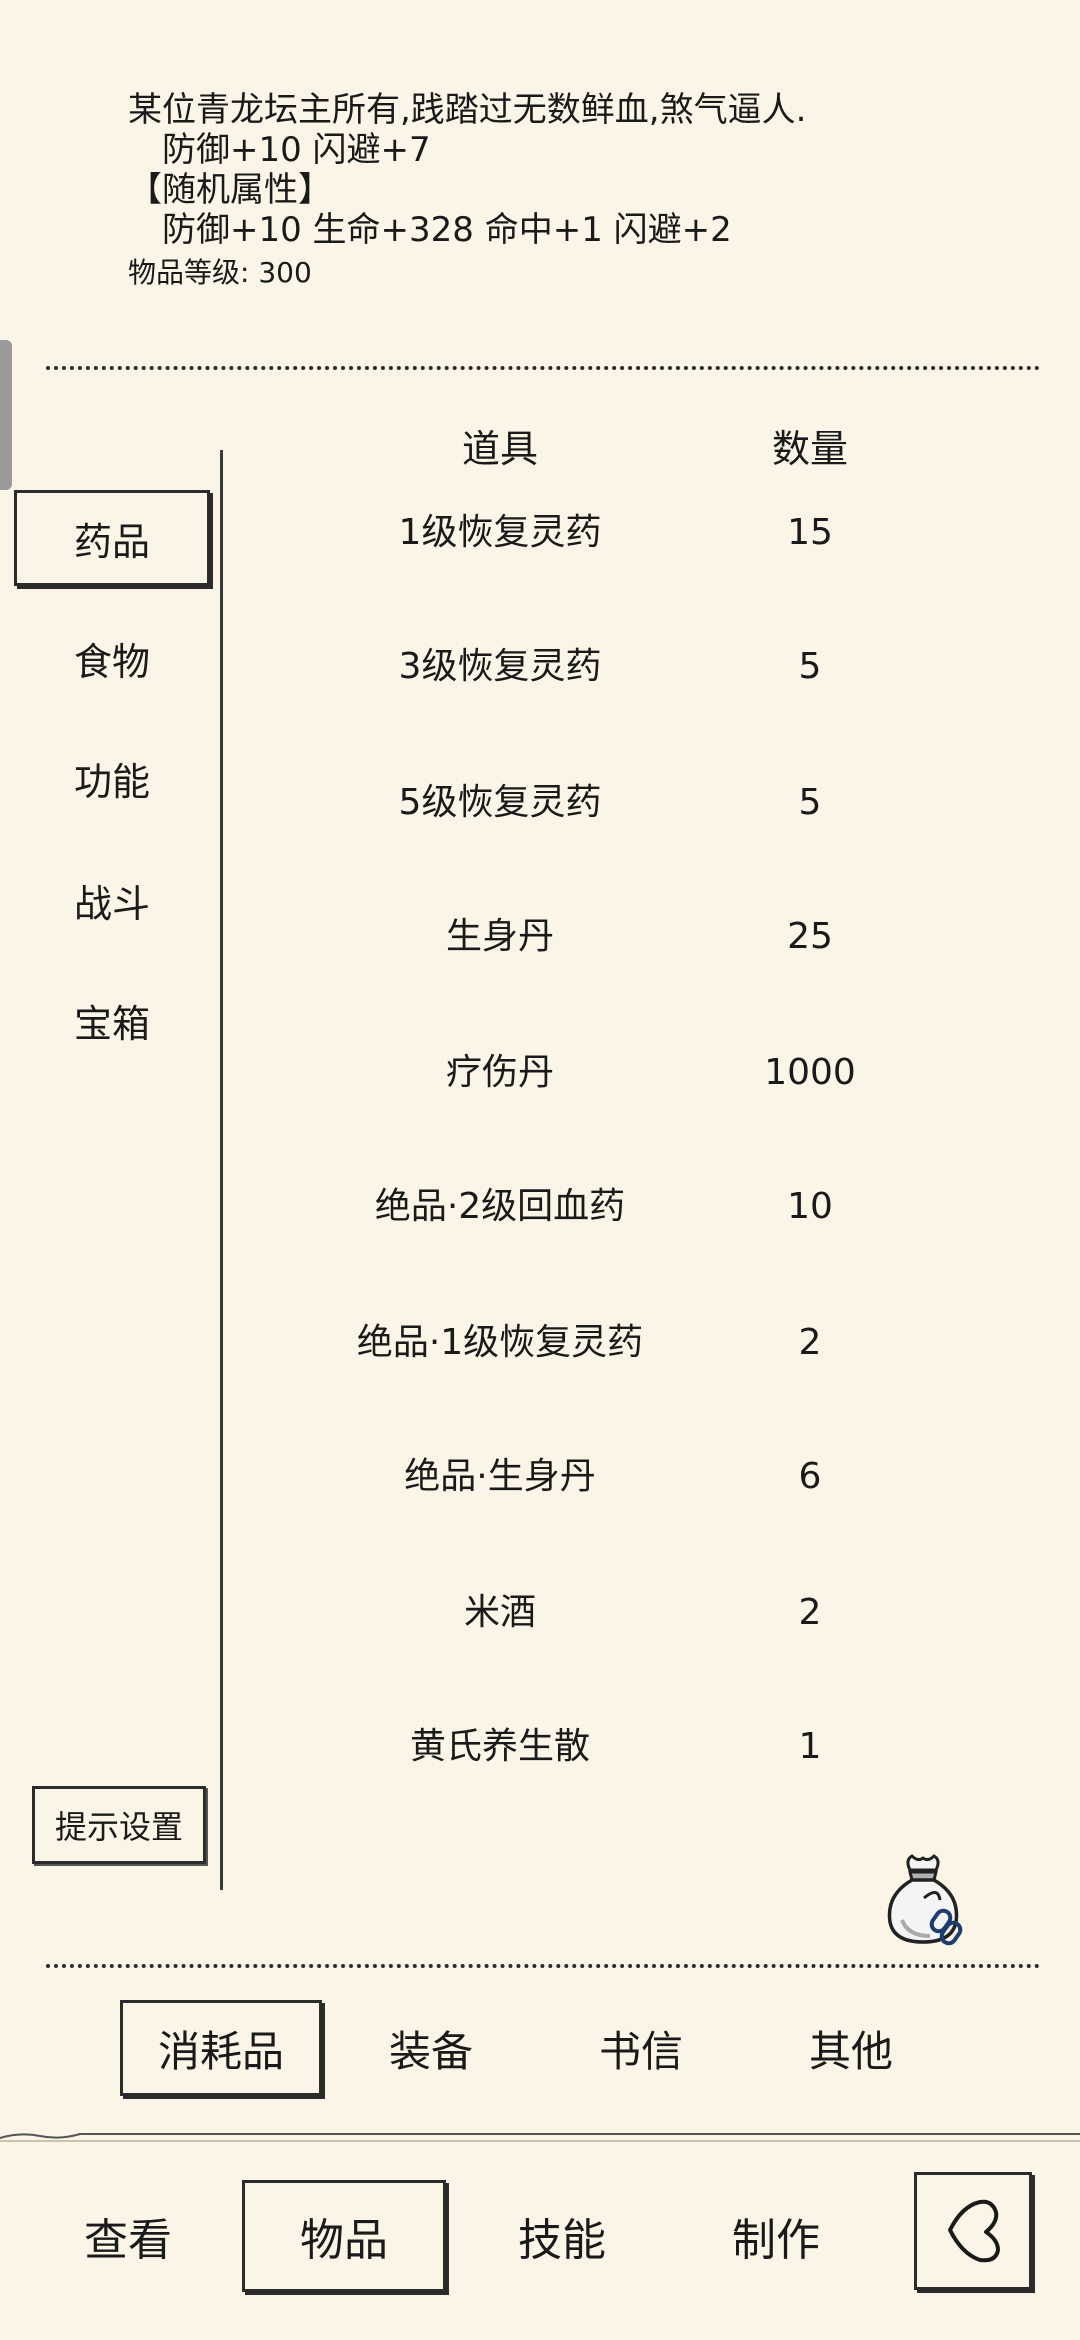 The image size is (1080, 2340). Describe the element at coordinates (128, 2240) in the screenshot. I see `nav-label: 查看` at that location.